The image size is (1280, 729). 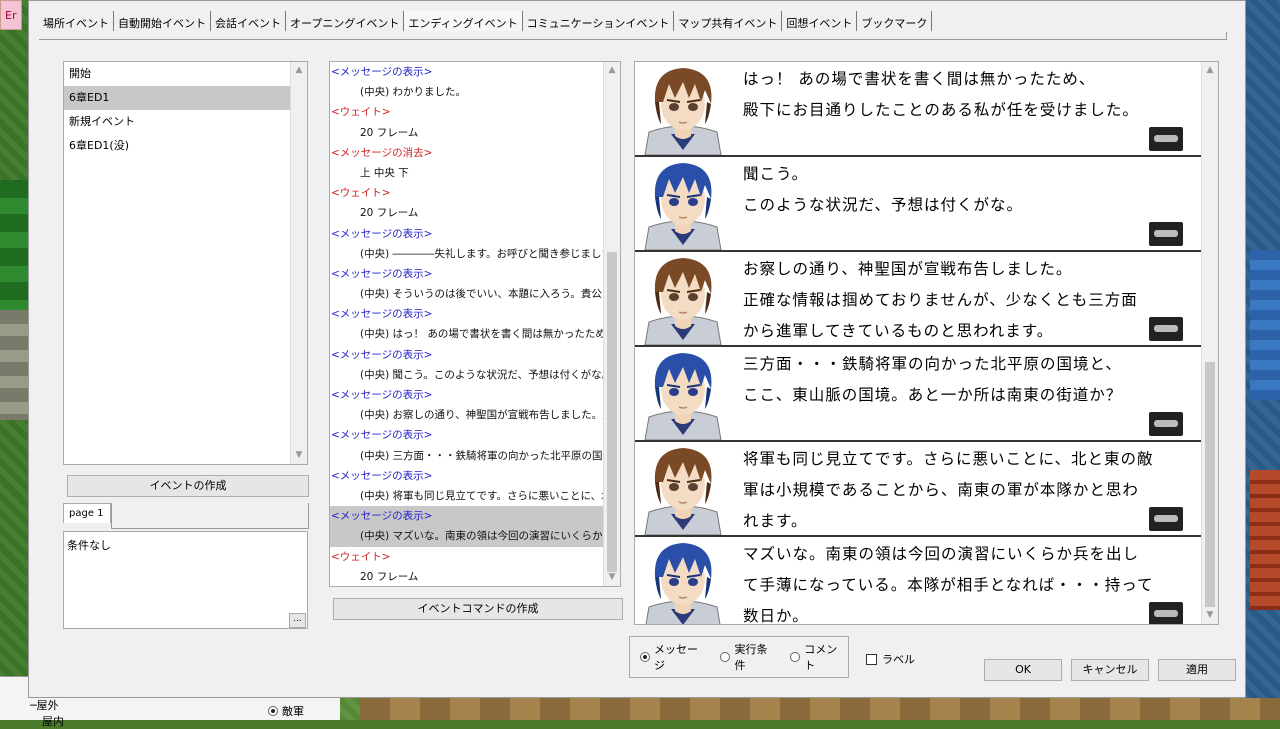 I want to click on preview-line: れます。, so click(x=775, y=521).